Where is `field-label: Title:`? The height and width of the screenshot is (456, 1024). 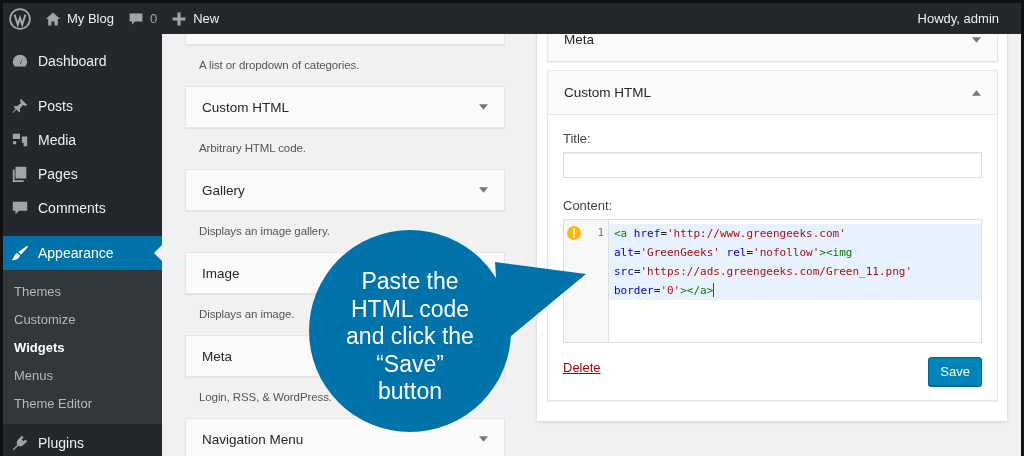
field-label: Title: is located at coordinates (577, 138).